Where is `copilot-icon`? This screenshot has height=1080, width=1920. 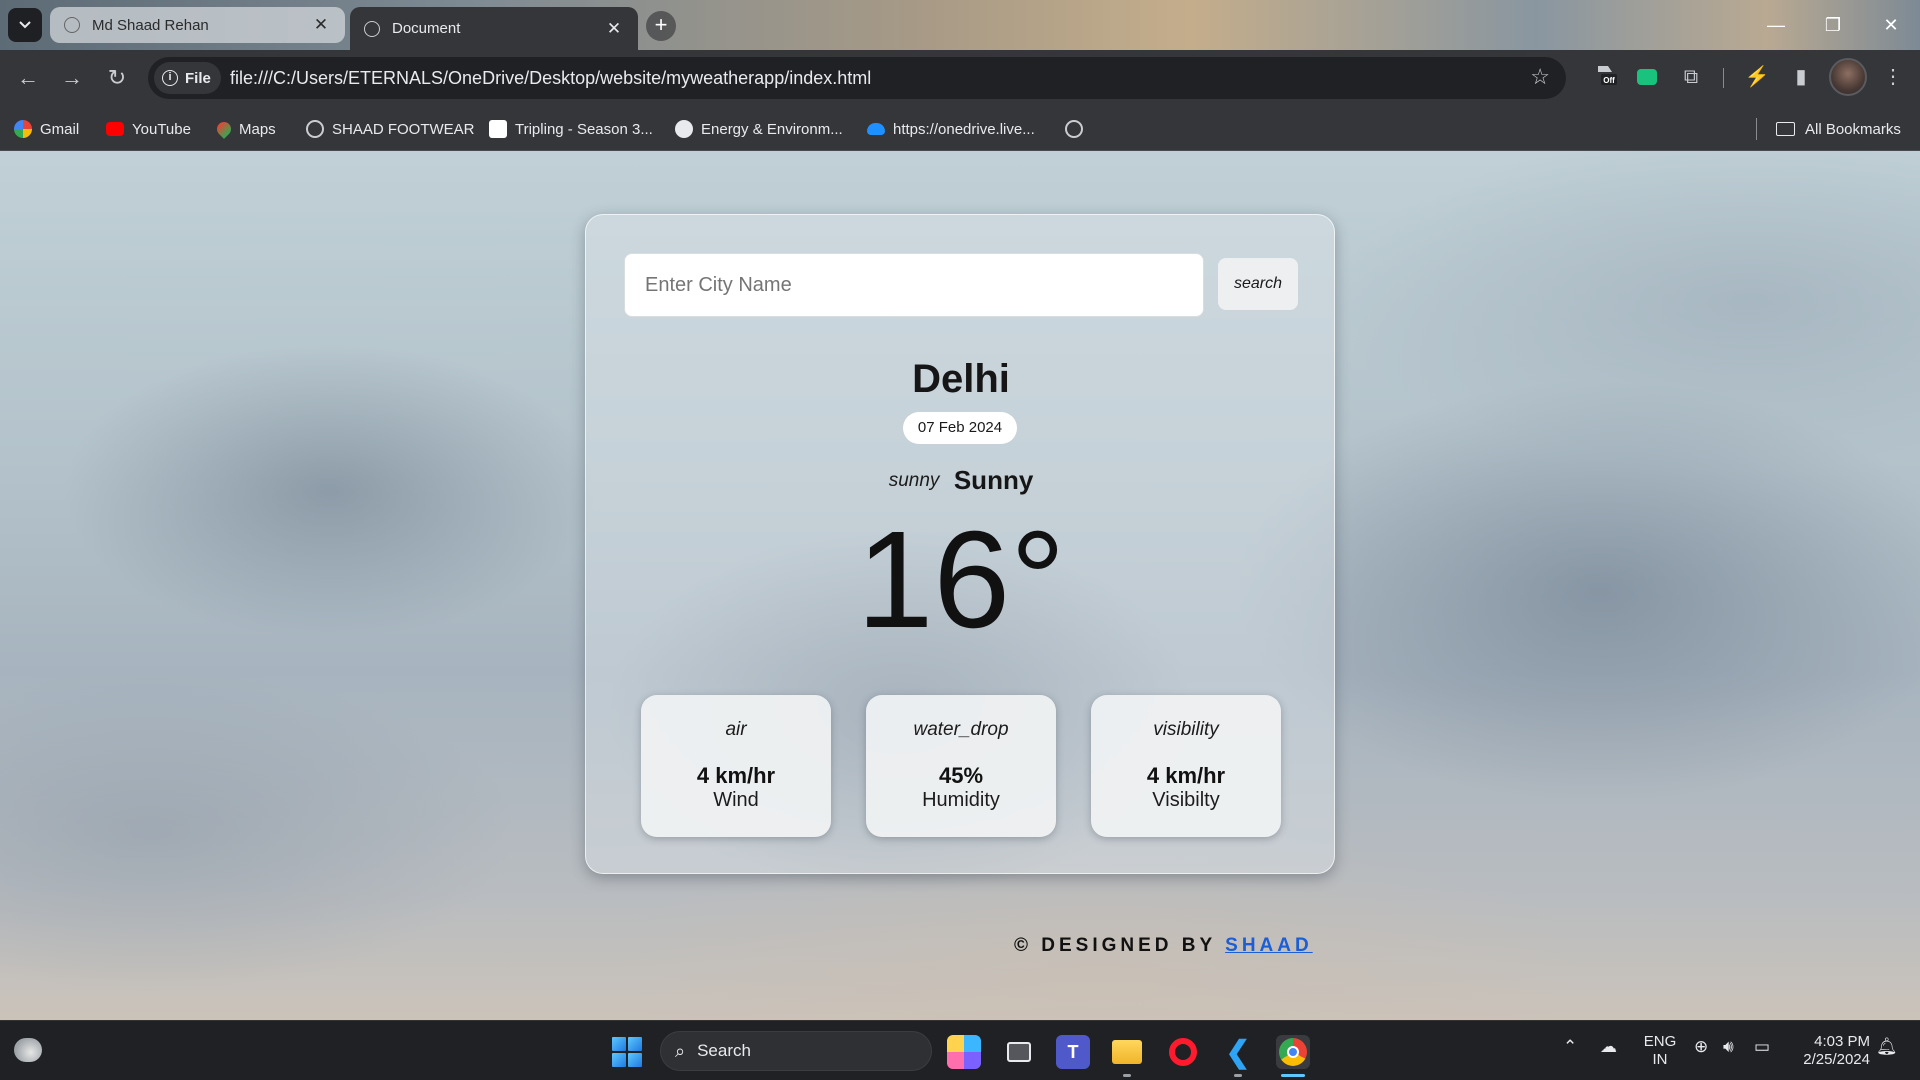
copilot-icon is located at coordinates (964, 1052).